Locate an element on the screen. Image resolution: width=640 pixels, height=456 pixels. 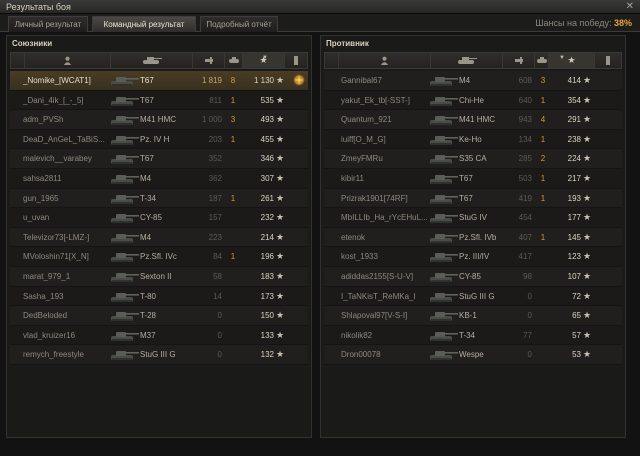
player-name: Dron00078 is located at coordinates (361, 355).